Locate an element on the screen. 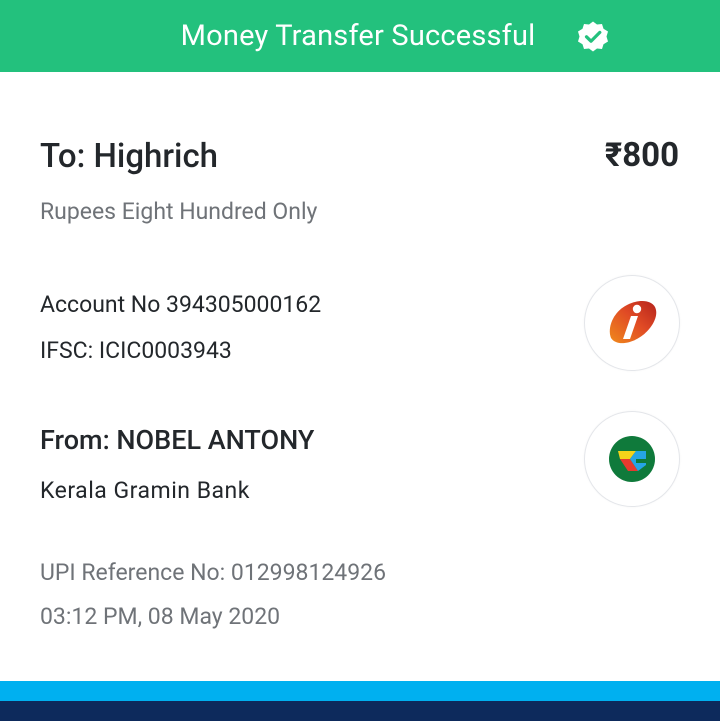 The height and width of the screenshot is (721, 720). ifsc-code: IFSC: ICIC0003943 is located at coordinates (136, 350).